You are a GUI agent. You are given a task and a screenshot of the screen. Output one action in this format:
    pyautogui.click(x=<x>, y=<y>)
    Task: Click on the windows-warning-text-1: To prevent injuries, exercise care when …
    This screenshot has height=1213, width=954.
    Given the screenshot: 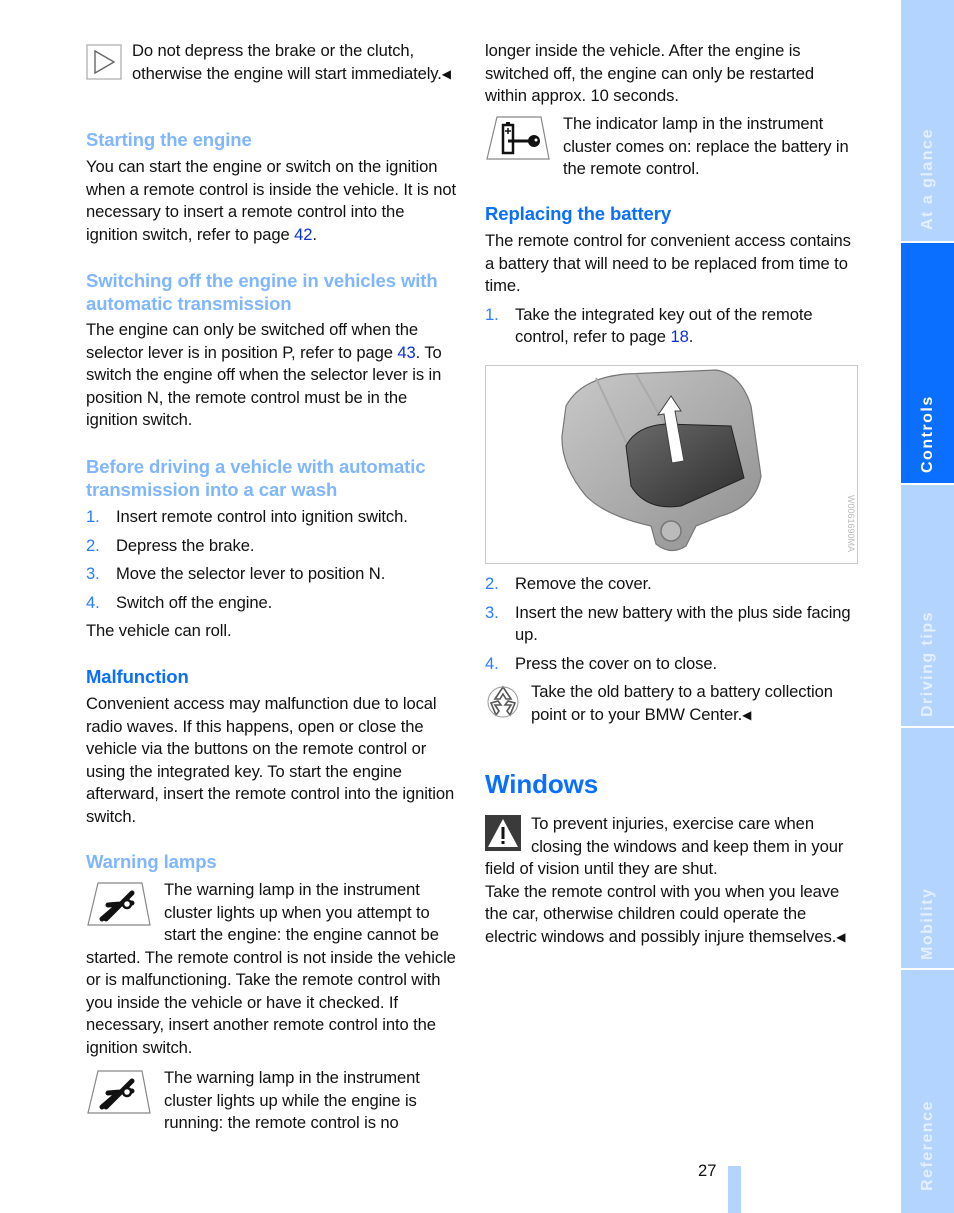 What is the action you would take?
    pyautogui.click(x=664, y=846)
    